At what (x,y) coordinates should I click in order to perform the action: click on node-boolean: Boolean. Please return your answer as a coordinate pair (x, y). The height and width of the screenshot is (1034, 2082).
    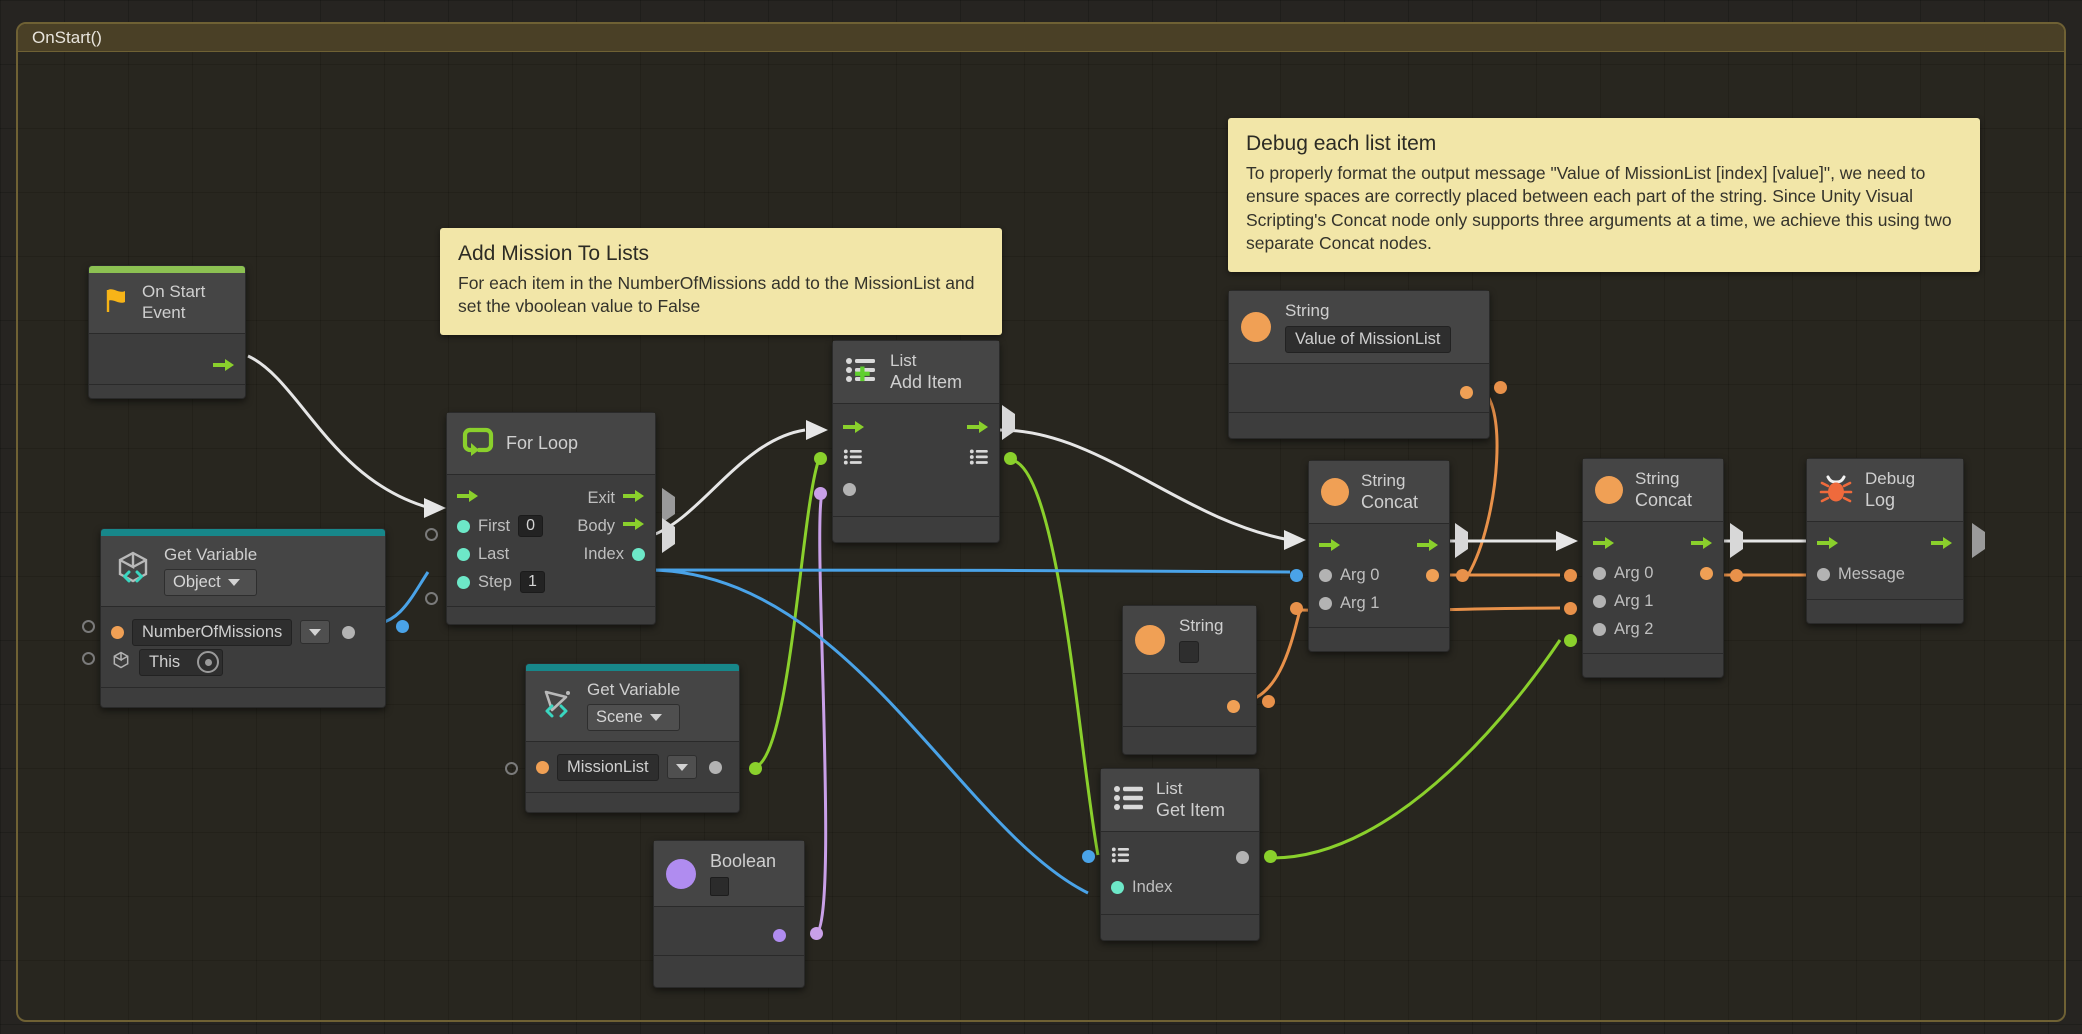
    Looking at the image, I should click on (729, 914).